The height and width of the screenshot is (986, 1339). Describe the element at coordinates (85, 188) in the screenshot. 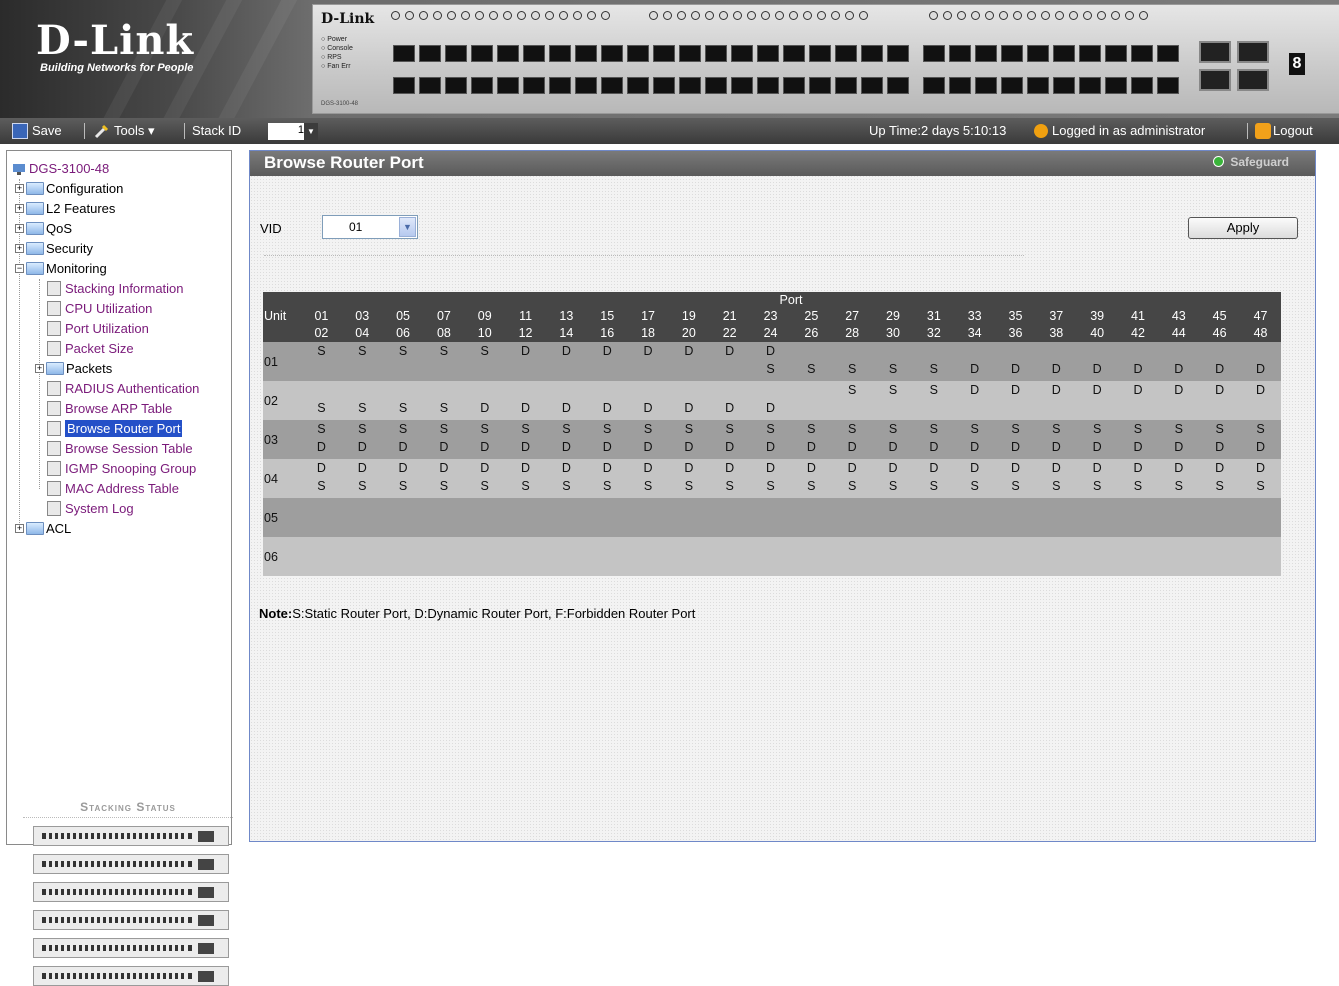

I see `tree-folder-label: Configuration` at that location.